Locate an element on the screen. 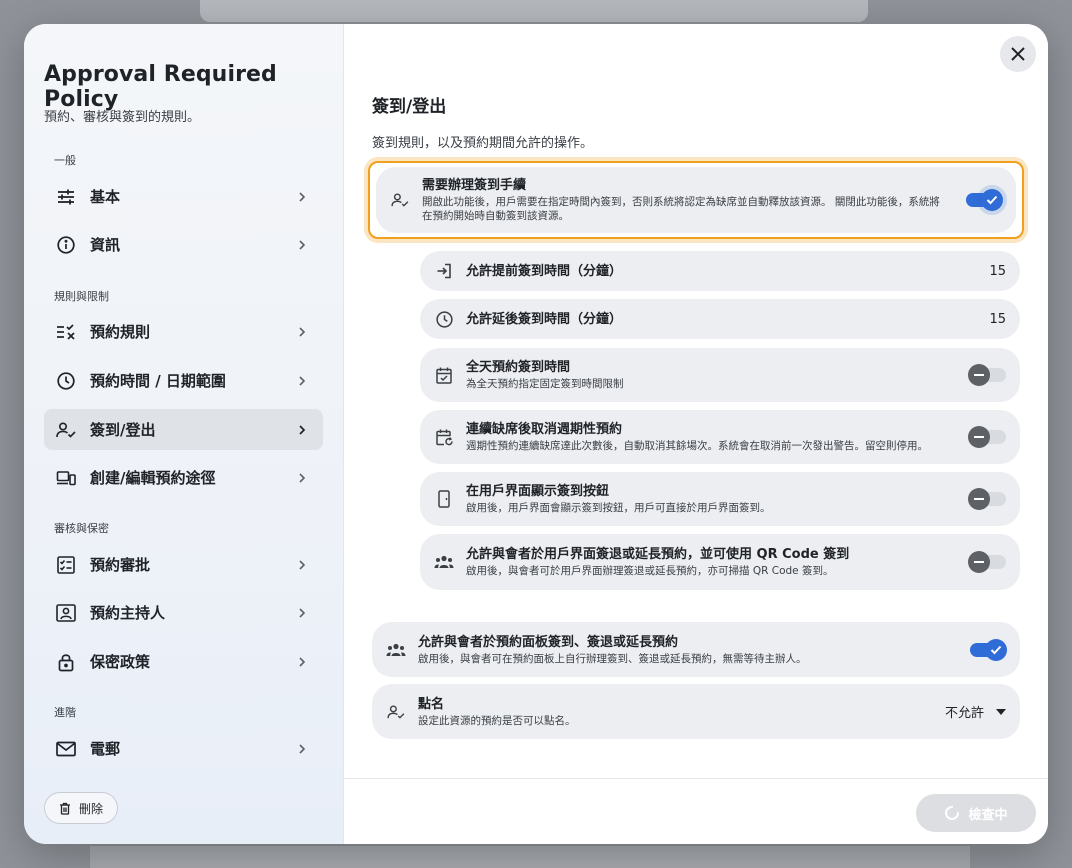 This screenshot has height=868, width=1072. allday-checkin-toggle is located at coordinates (987, 375).